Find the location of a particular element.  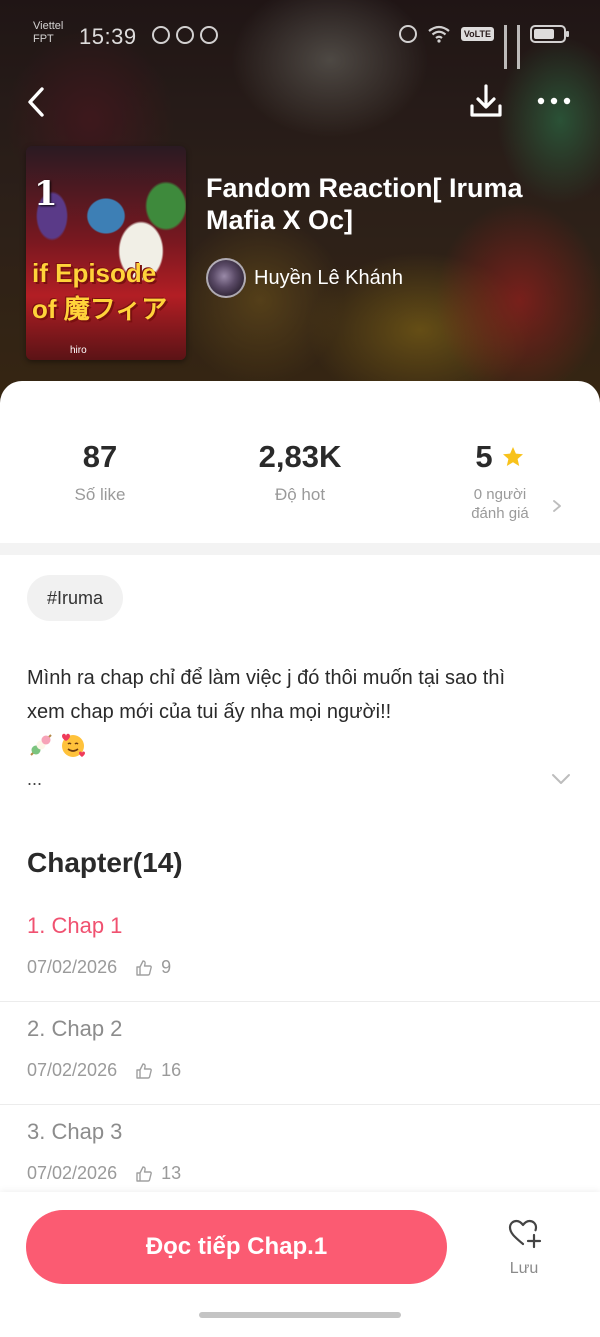

hot-label: Độ hot is located at coordinates (300, 494).